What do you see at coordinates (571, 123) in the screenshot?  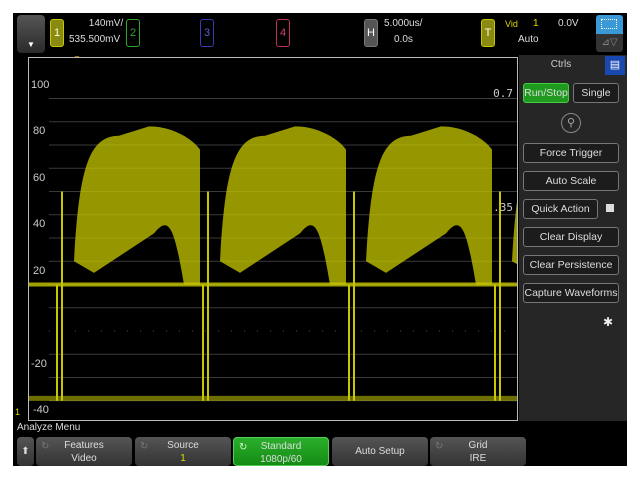 I see `search-icon: ⚲` at bounding box center [571, 123].